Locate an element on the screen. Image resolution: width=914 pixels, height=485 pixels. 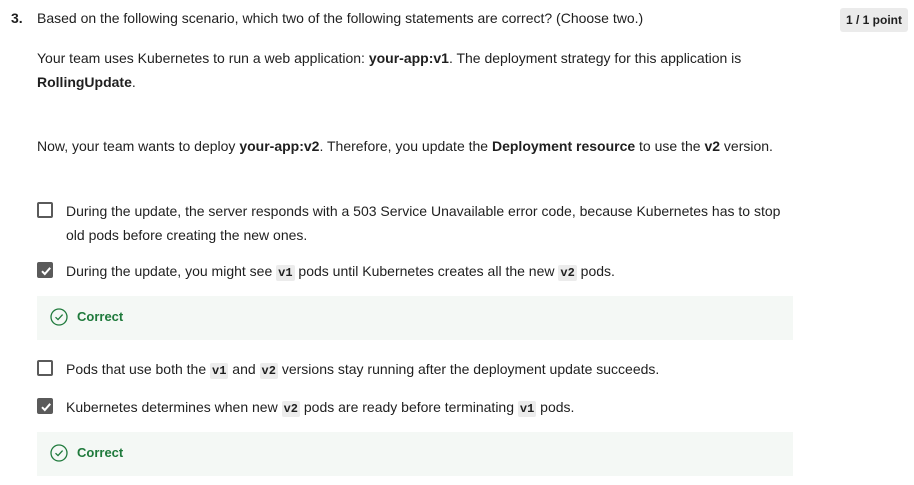
option-text: and is located at coordinates (244, 369).